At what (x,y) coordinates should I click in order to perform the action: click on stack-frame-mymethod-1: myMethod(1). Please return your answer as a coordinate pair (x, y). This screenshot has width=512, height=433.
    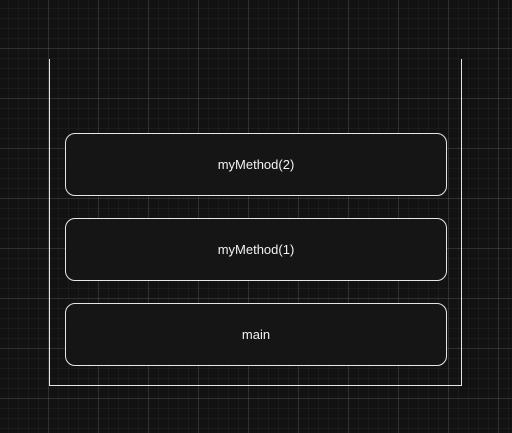
    Looking at the image, I should click on (256, 249).